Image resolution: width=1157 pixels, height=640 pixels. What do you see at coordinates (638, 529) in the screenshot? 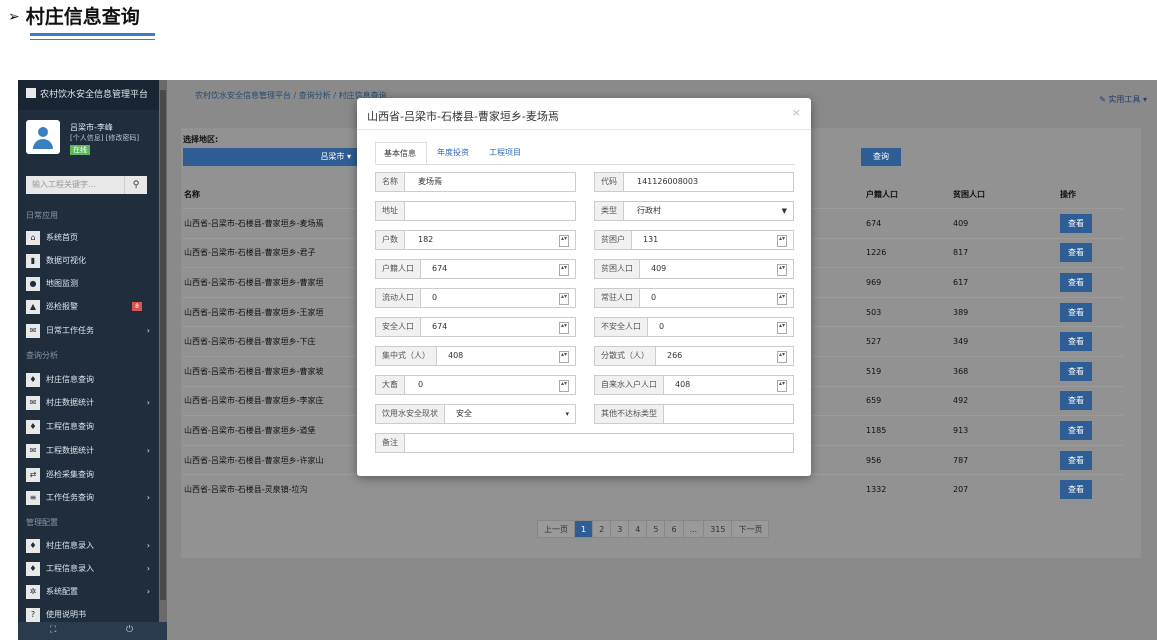
I see `page-button: 4` at bounding box center [638, 529].